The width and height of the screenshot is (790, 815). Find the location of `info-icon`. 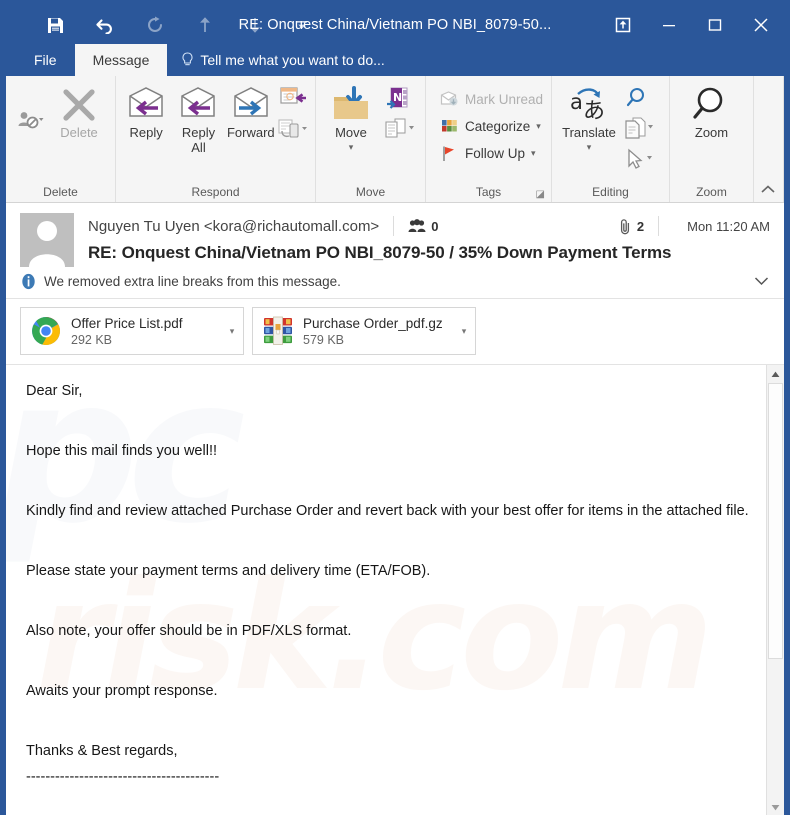

info-icon is located at coordinates (28, 281).